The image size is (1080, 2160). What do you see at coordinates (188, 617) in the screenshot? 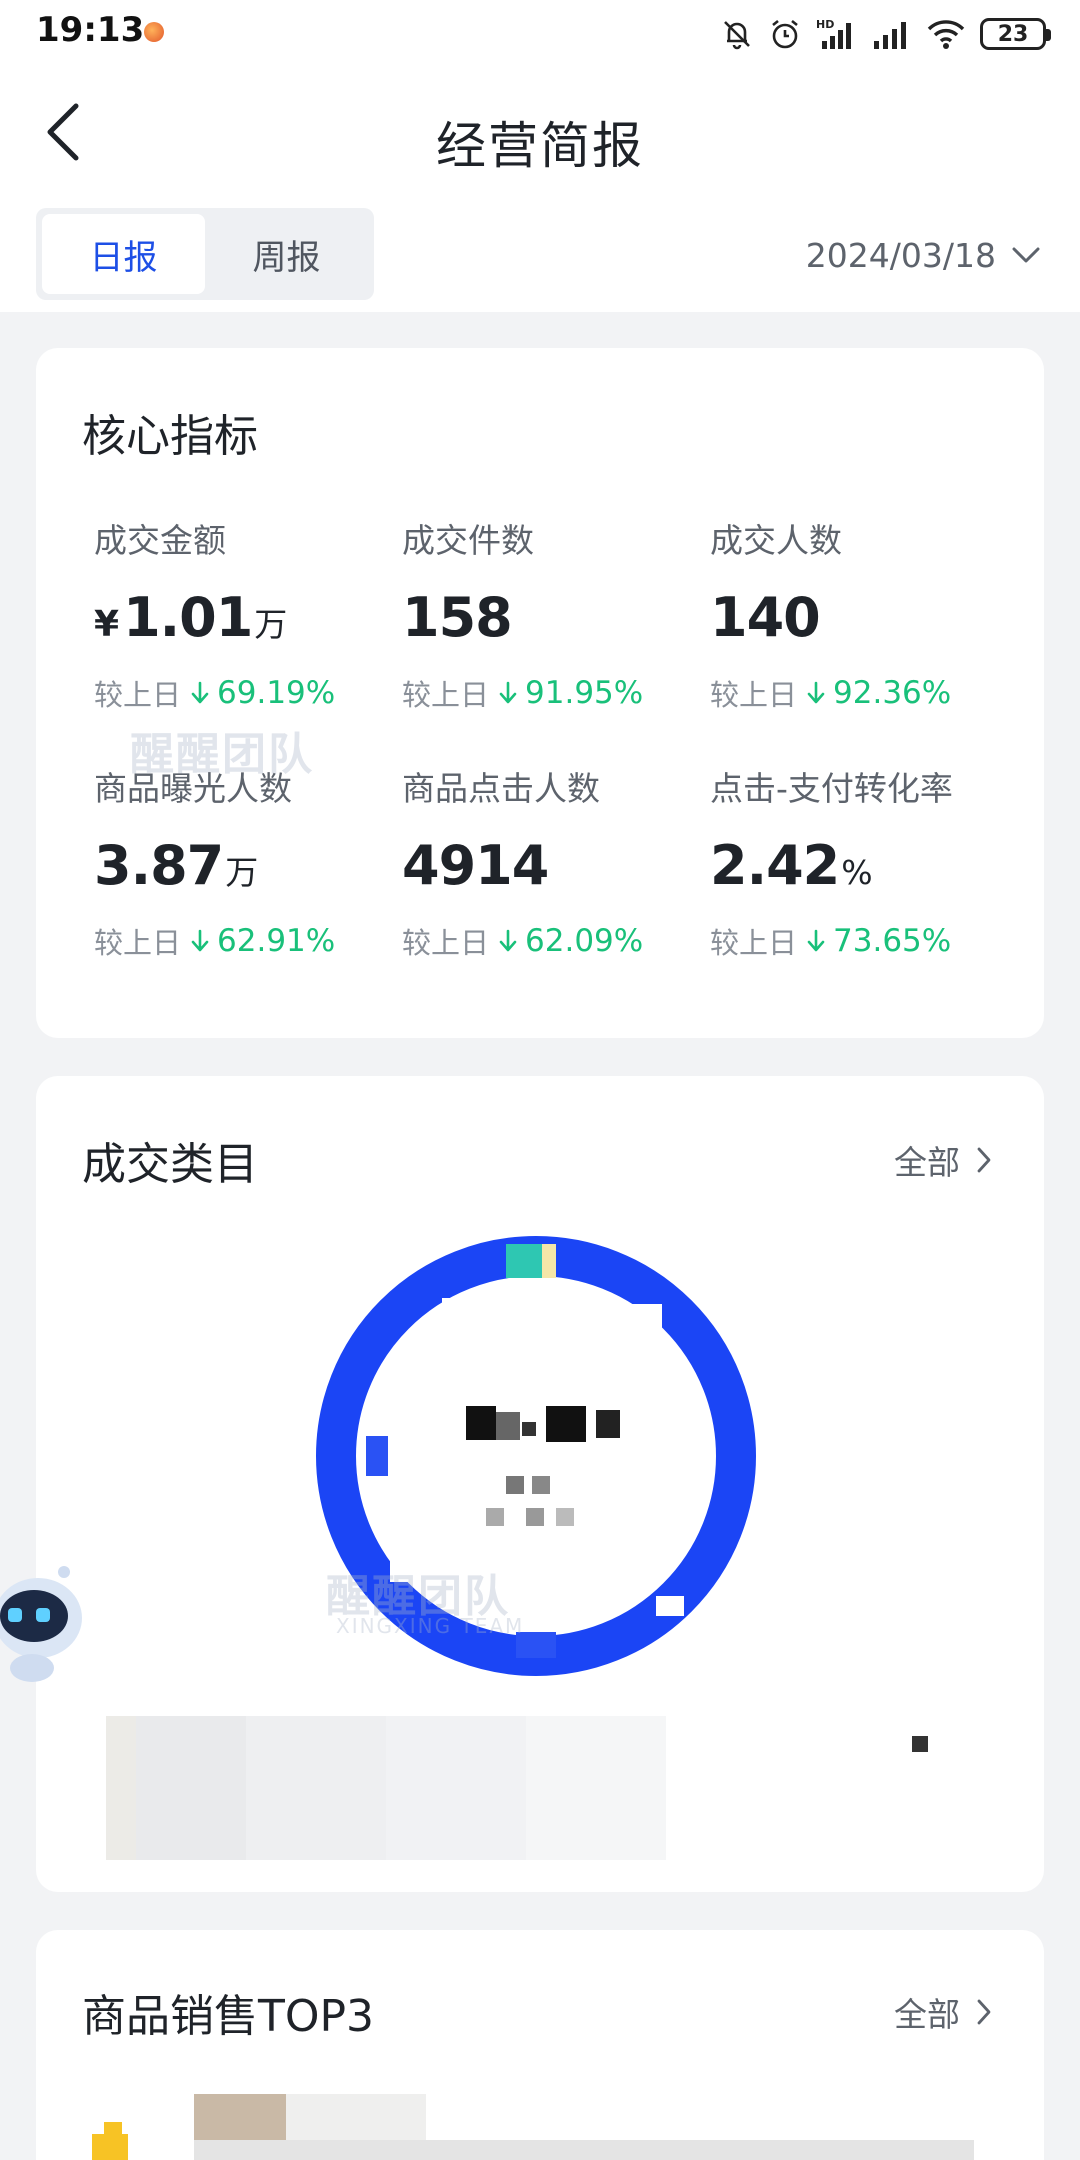
I see `metric-number: 1.01` at bounding box center [188, 617].